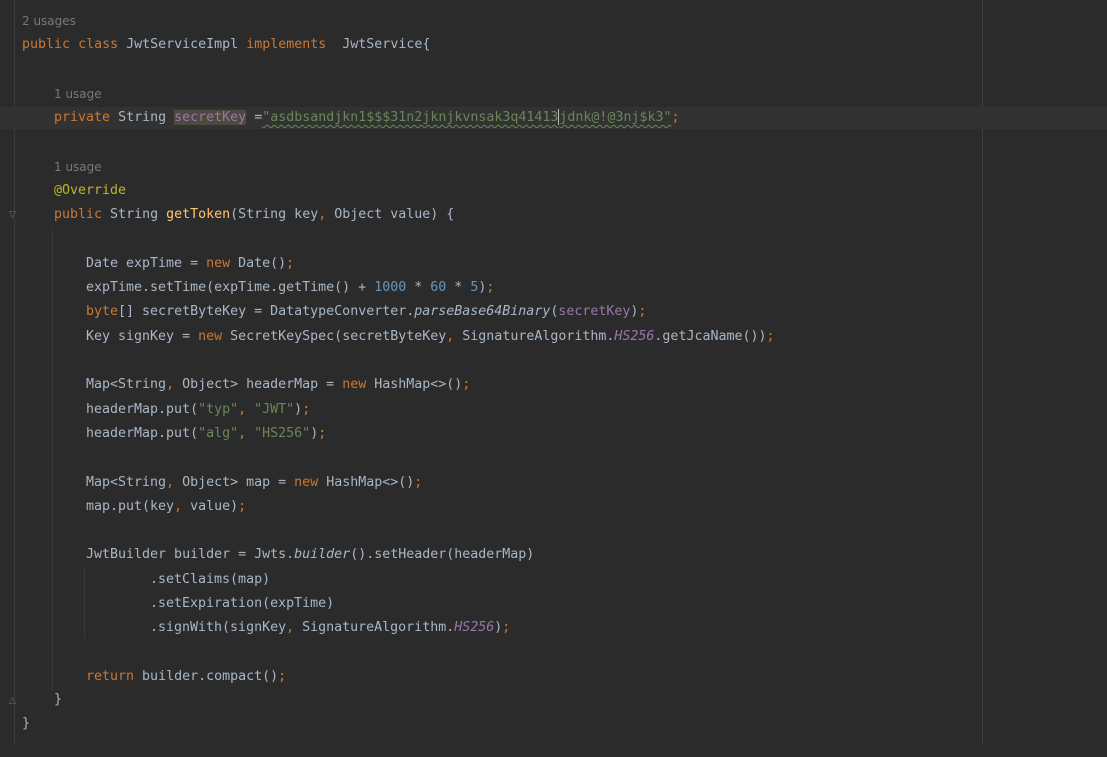 Image resolution: width=1107 pixels, height=757 pixels. Describe the element at coordinates (553, 580) in the screenshot. I see `code-line: .setClaims(map)` at that location.